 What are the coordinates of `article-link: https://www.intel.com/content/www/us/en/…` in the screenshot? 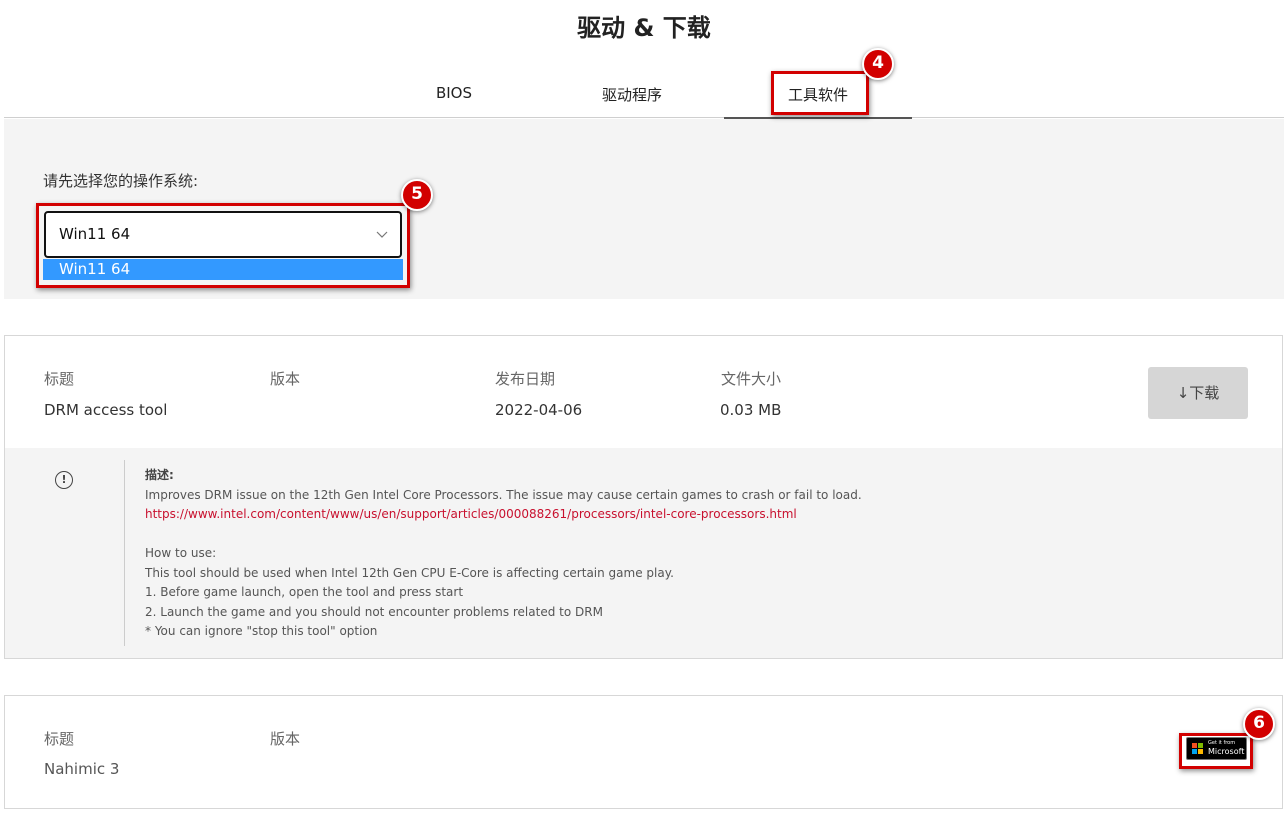 It's located at (471, 514).